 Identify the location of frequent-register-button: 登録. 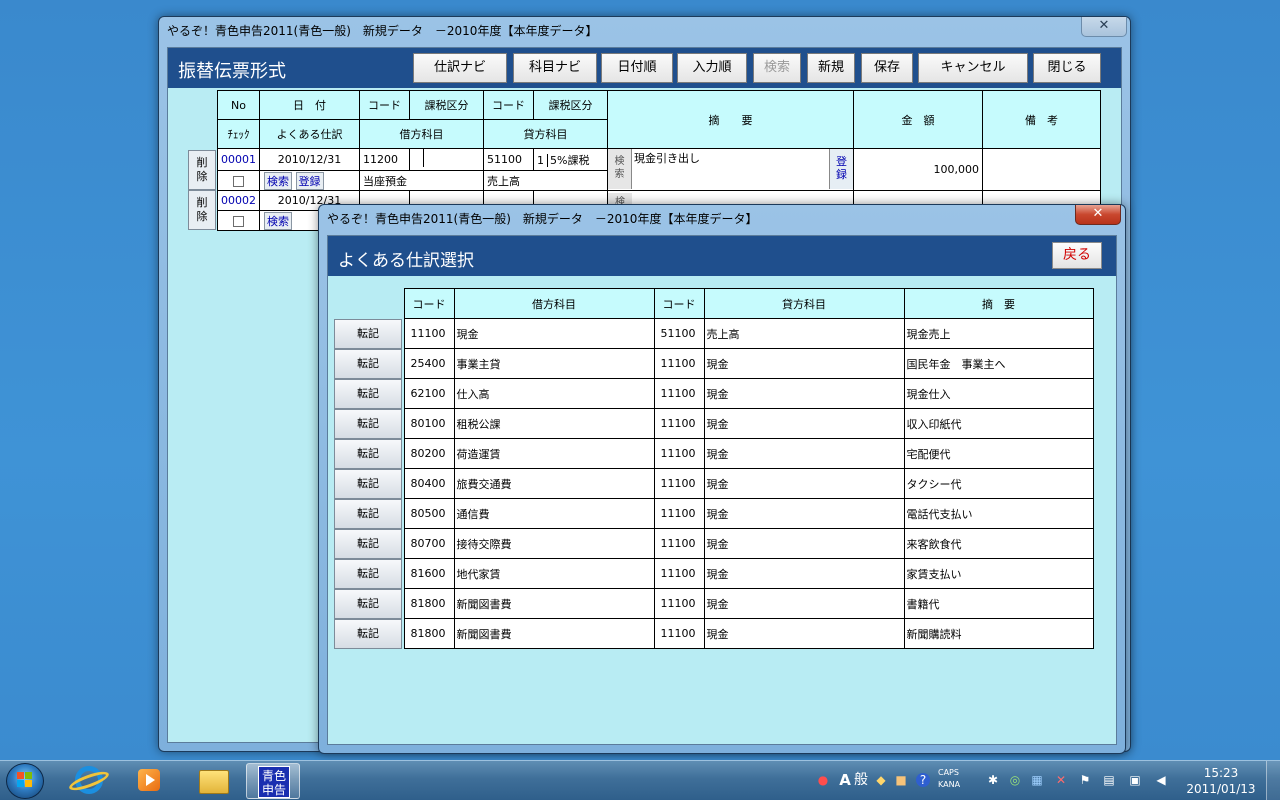
(309, 180).